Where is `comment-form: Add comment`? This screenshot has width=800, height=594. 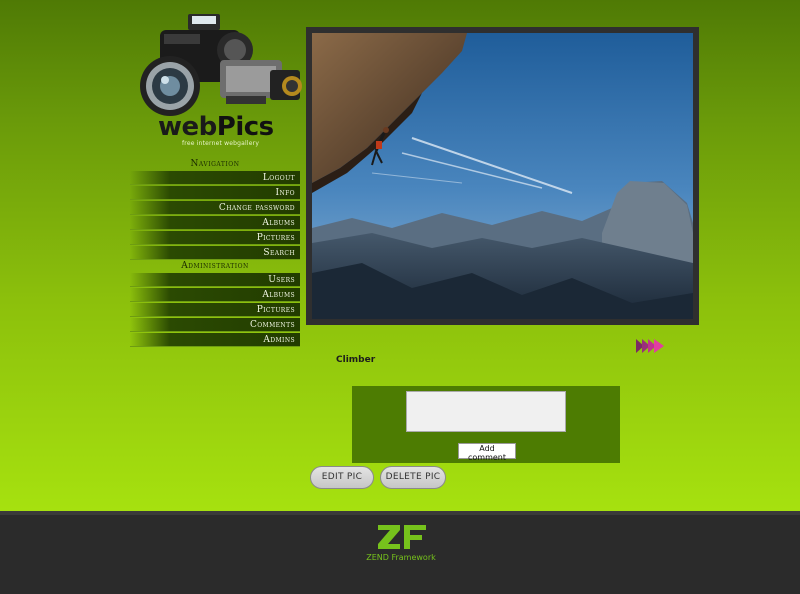 comment-form: Add comment is located at coordinates (486, 424).